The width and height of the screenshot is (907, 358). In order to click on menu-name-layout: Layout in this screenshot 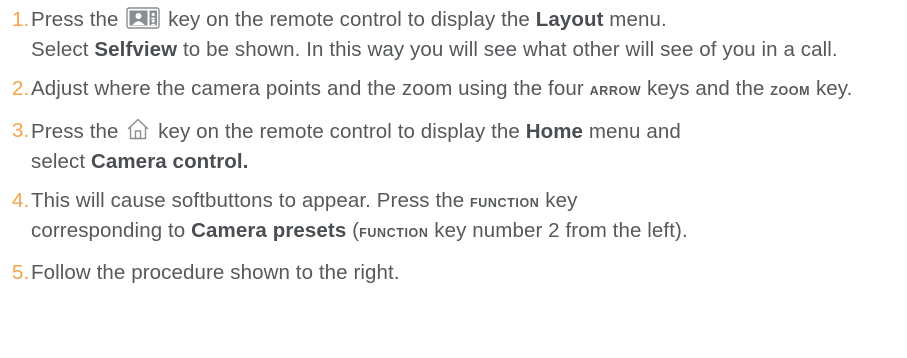, I will do `click(569, 19)`.